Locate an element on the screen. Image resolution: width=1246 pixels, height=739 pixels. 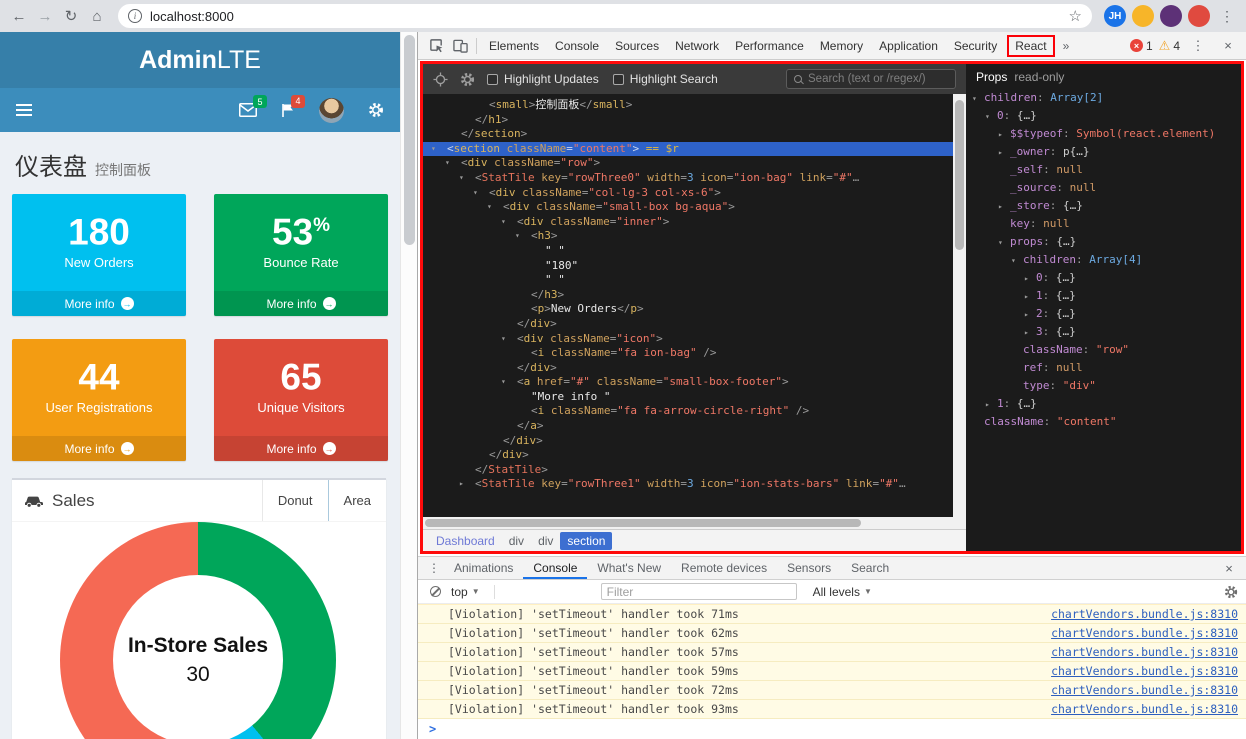
devtools-tab-memory: Memory is located at coordinates (841, 45).